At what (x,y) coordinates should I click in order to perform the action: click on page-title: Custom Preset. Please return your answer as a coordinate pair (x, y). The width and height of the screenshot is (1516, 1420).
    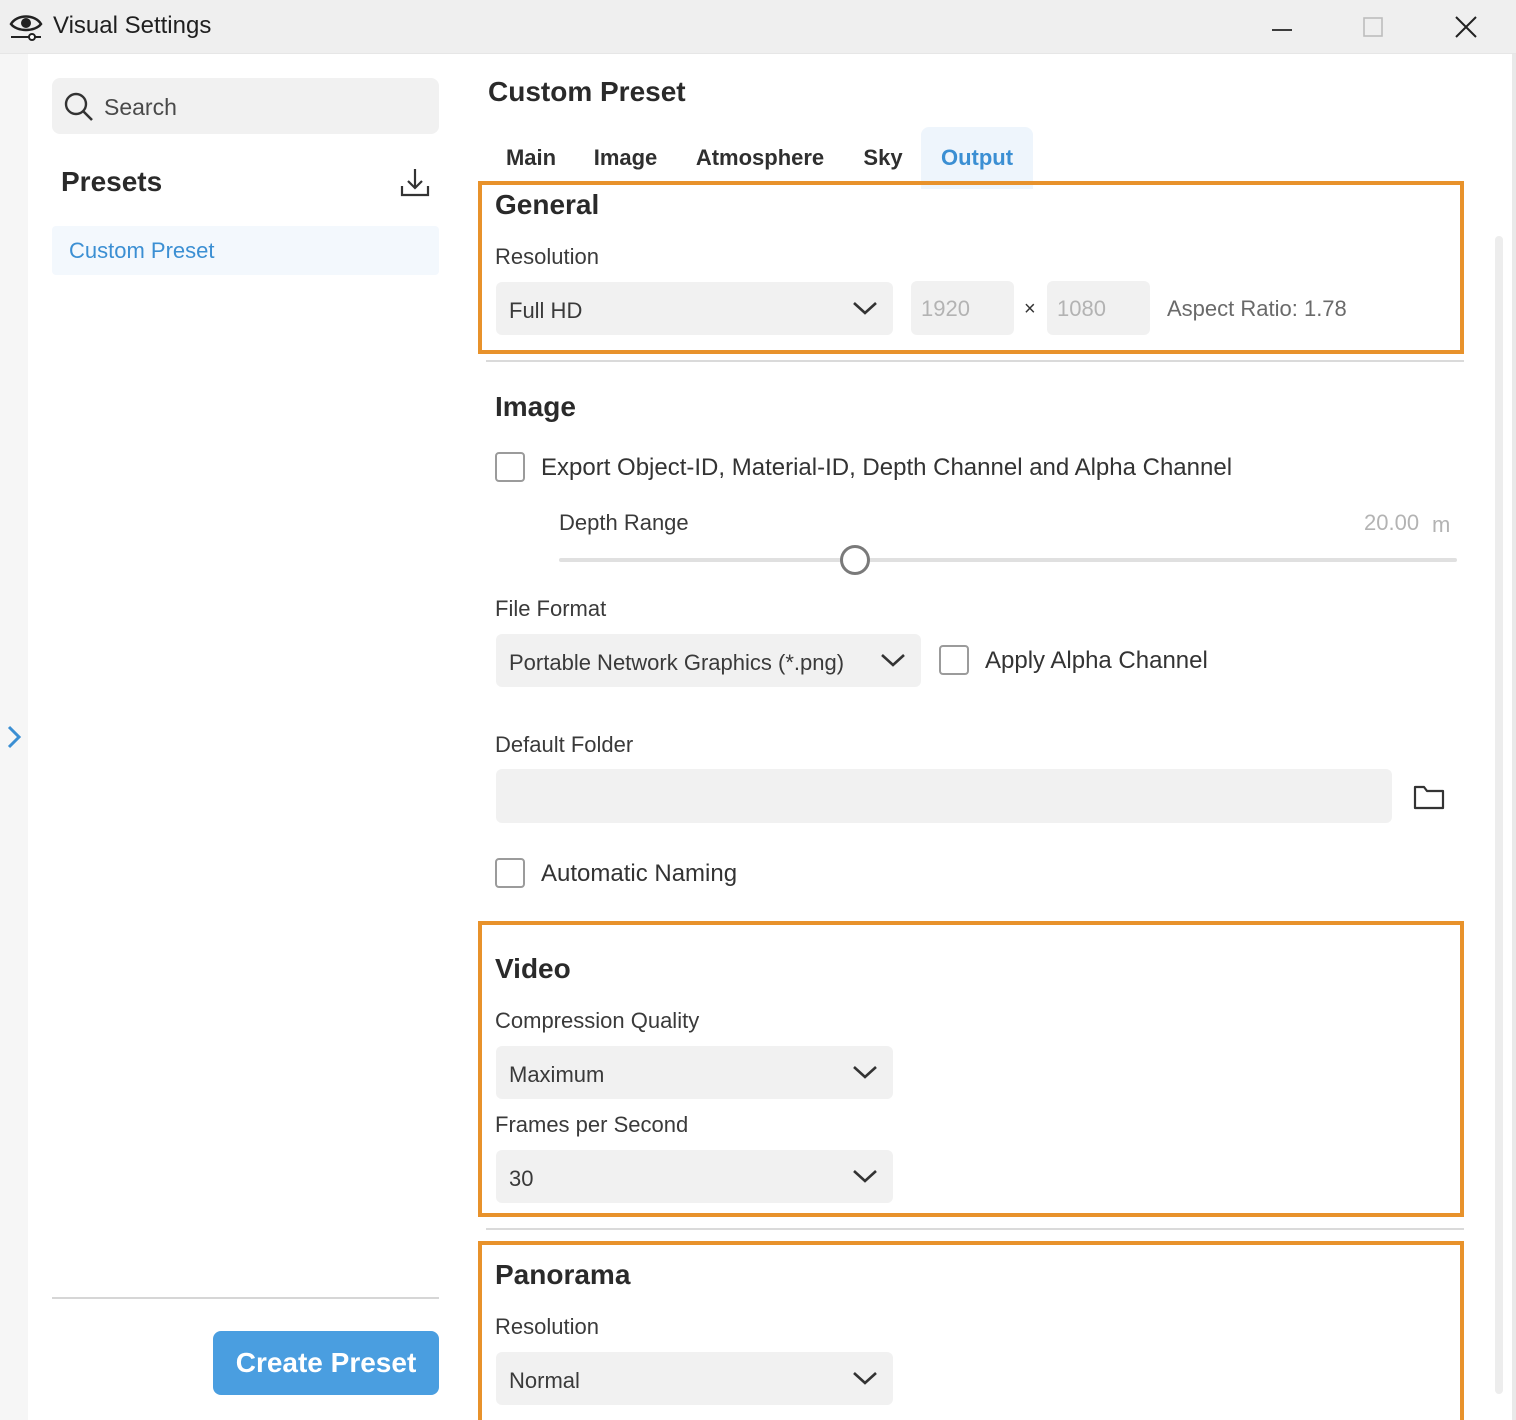
    Looking at the image, I should click on (587, 91).